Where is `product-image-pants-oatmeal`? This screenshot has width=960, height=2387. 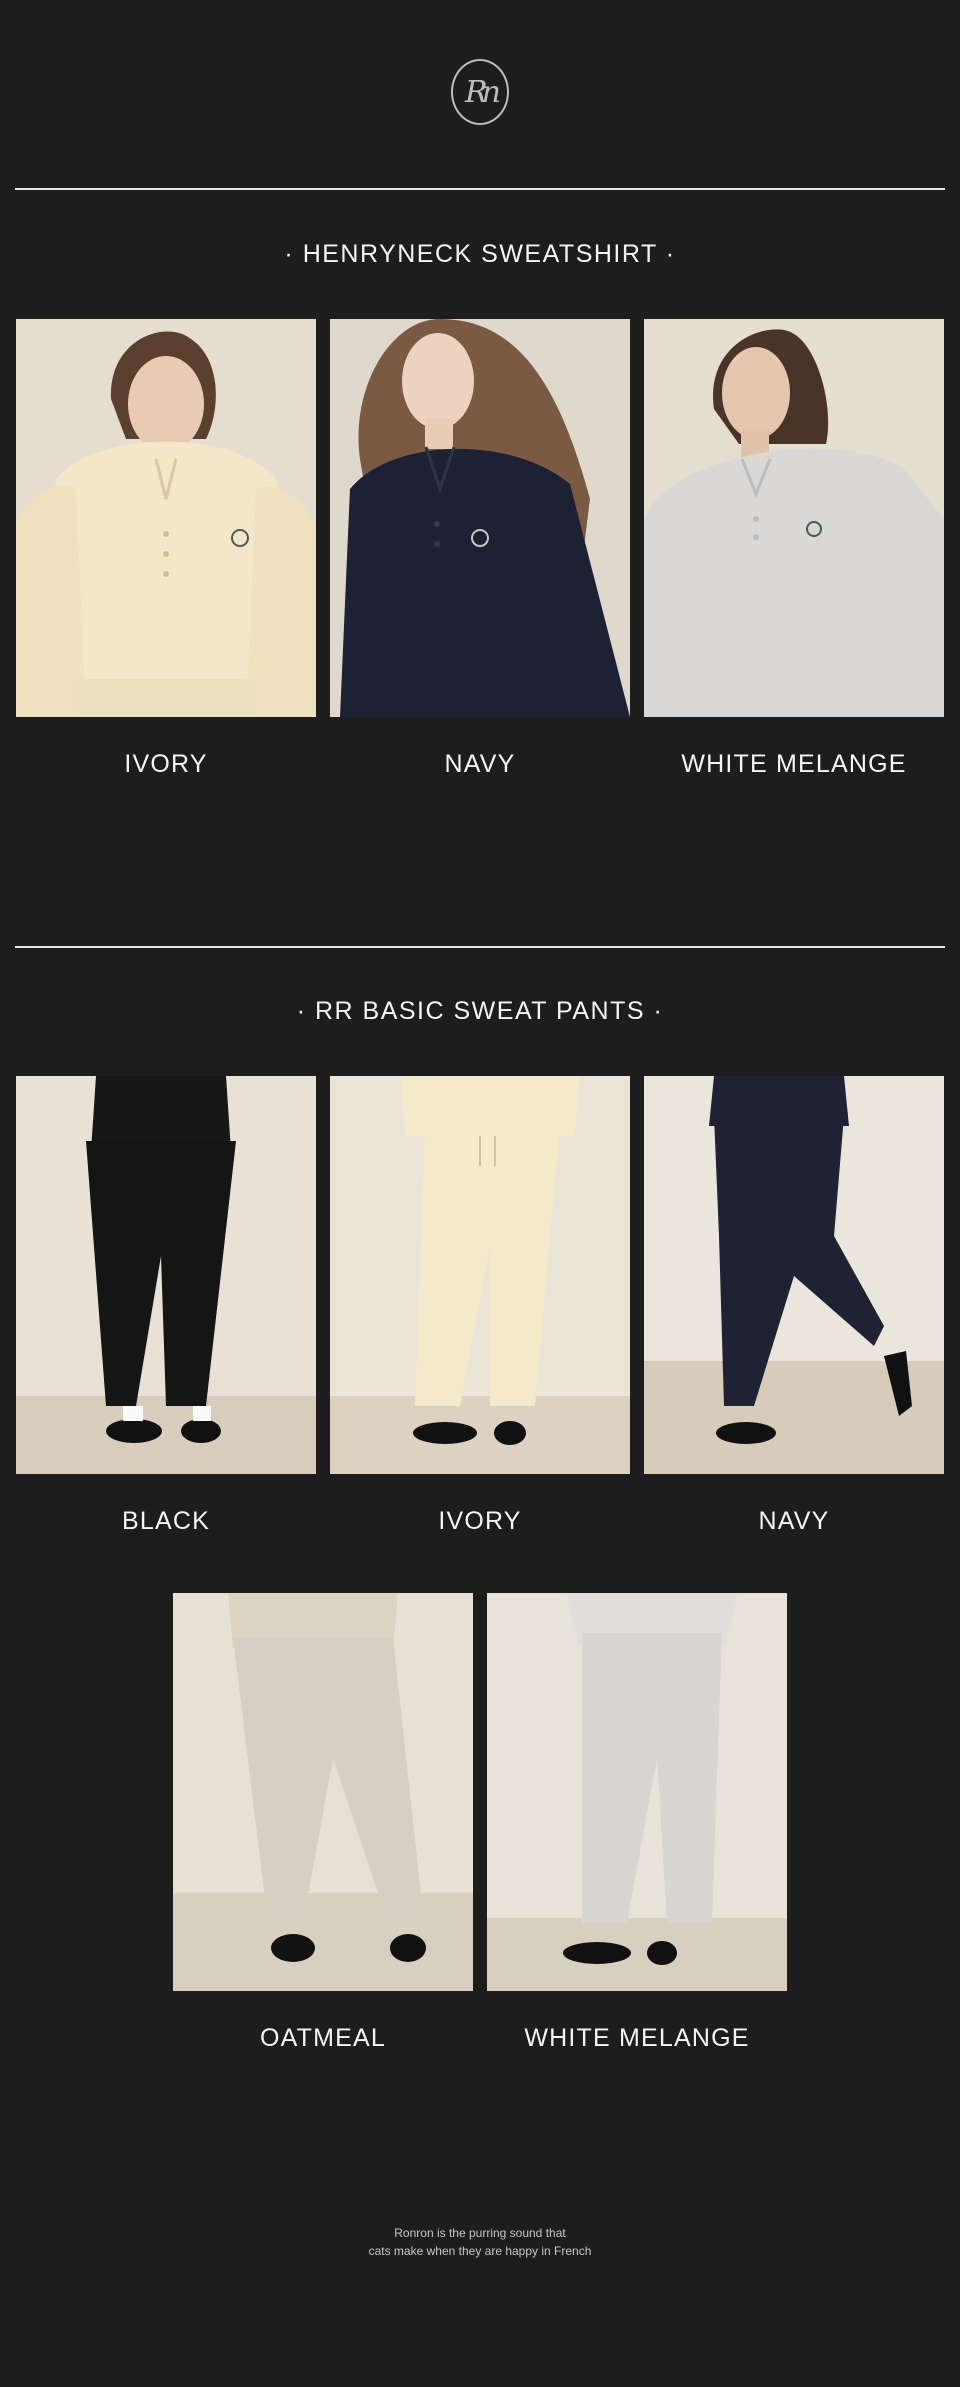
product-image-pants-oatmeal is located at coordinates (323, 1792).